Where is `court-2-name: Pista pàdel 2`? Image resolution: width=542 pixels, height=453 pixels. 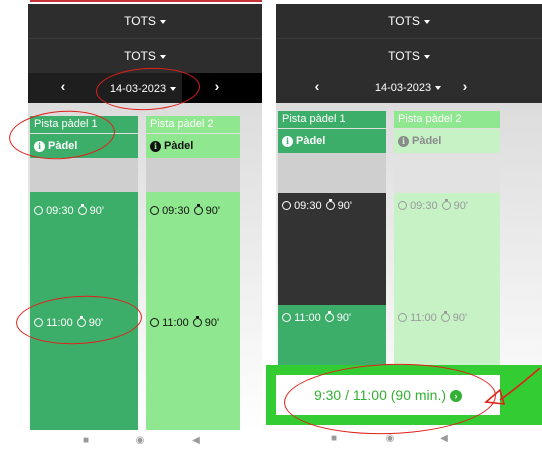
court-2-name: Pista pàdel 2 is located at coordinates (182, 124).